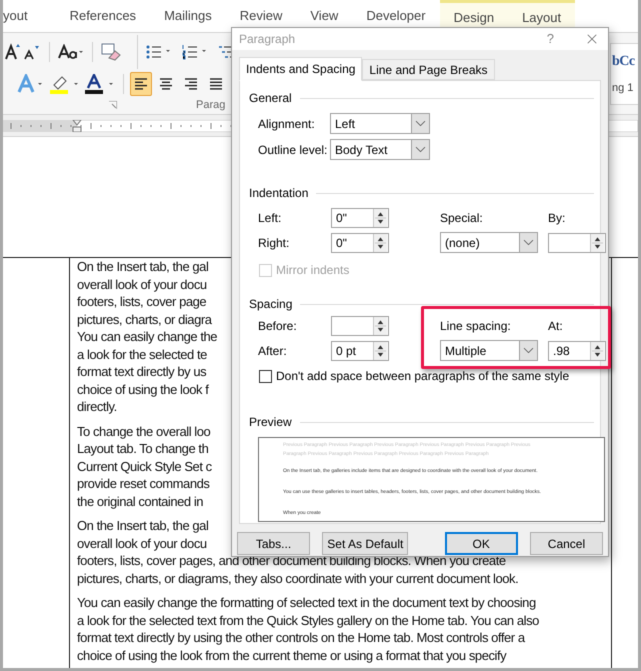 The height and width of the screenshot is (671, 641). I want to click on body-text-line: directly., so click(97, 407).